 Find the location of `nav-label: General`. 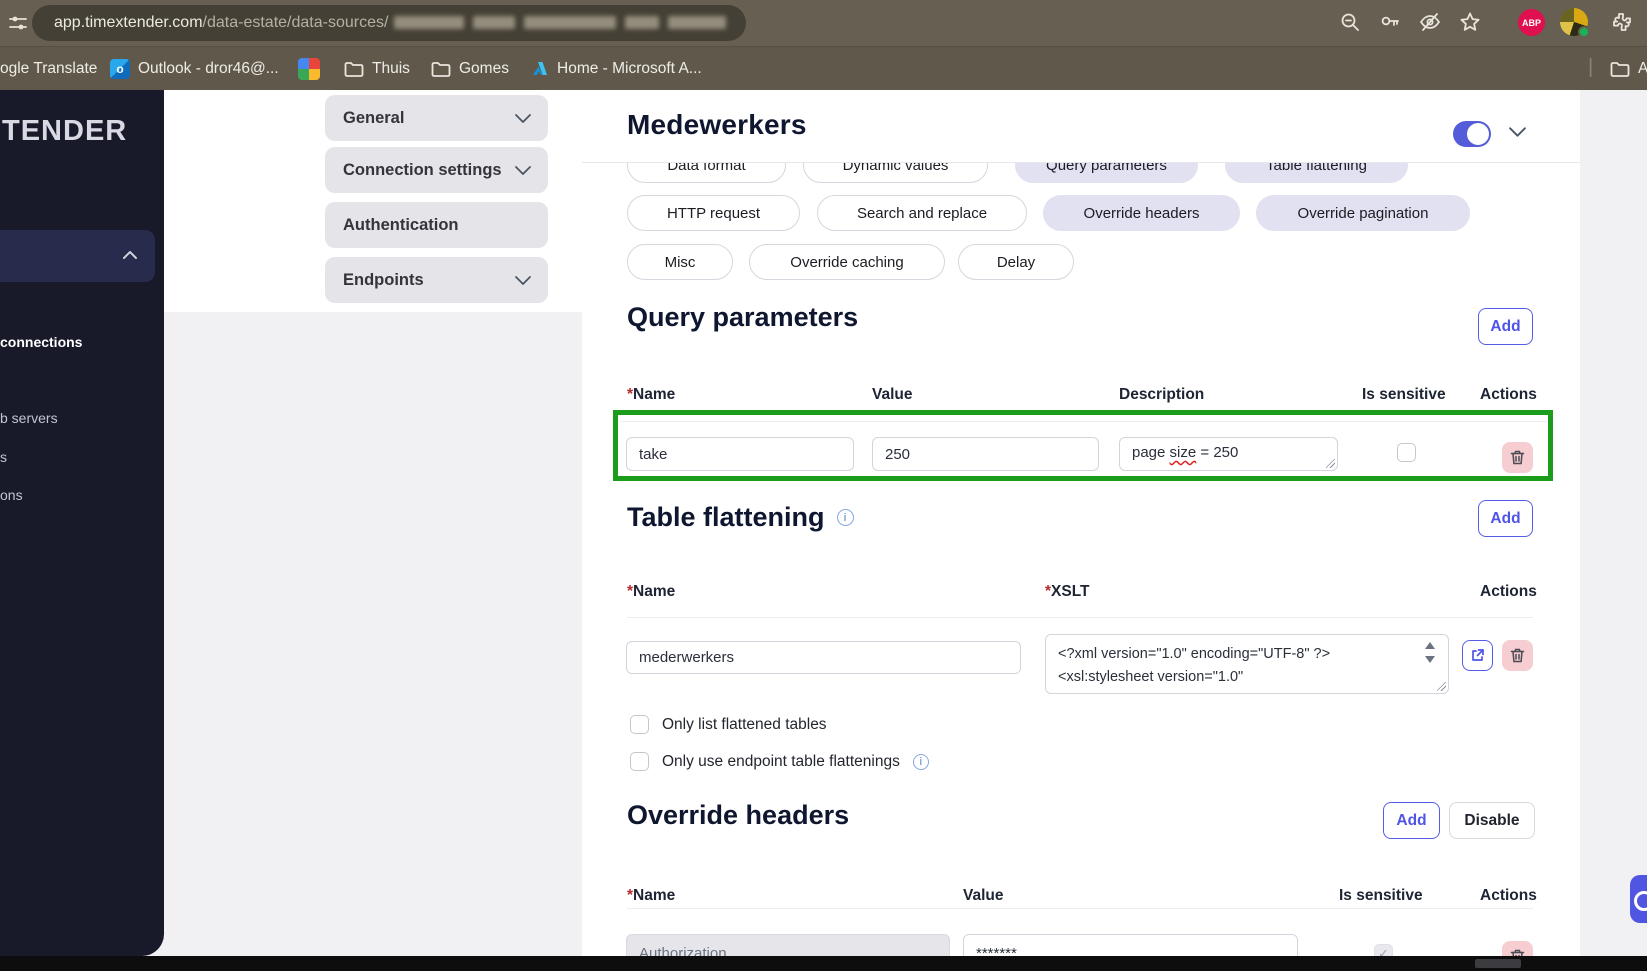

nav-label: General is located at coordinates (374, 117).